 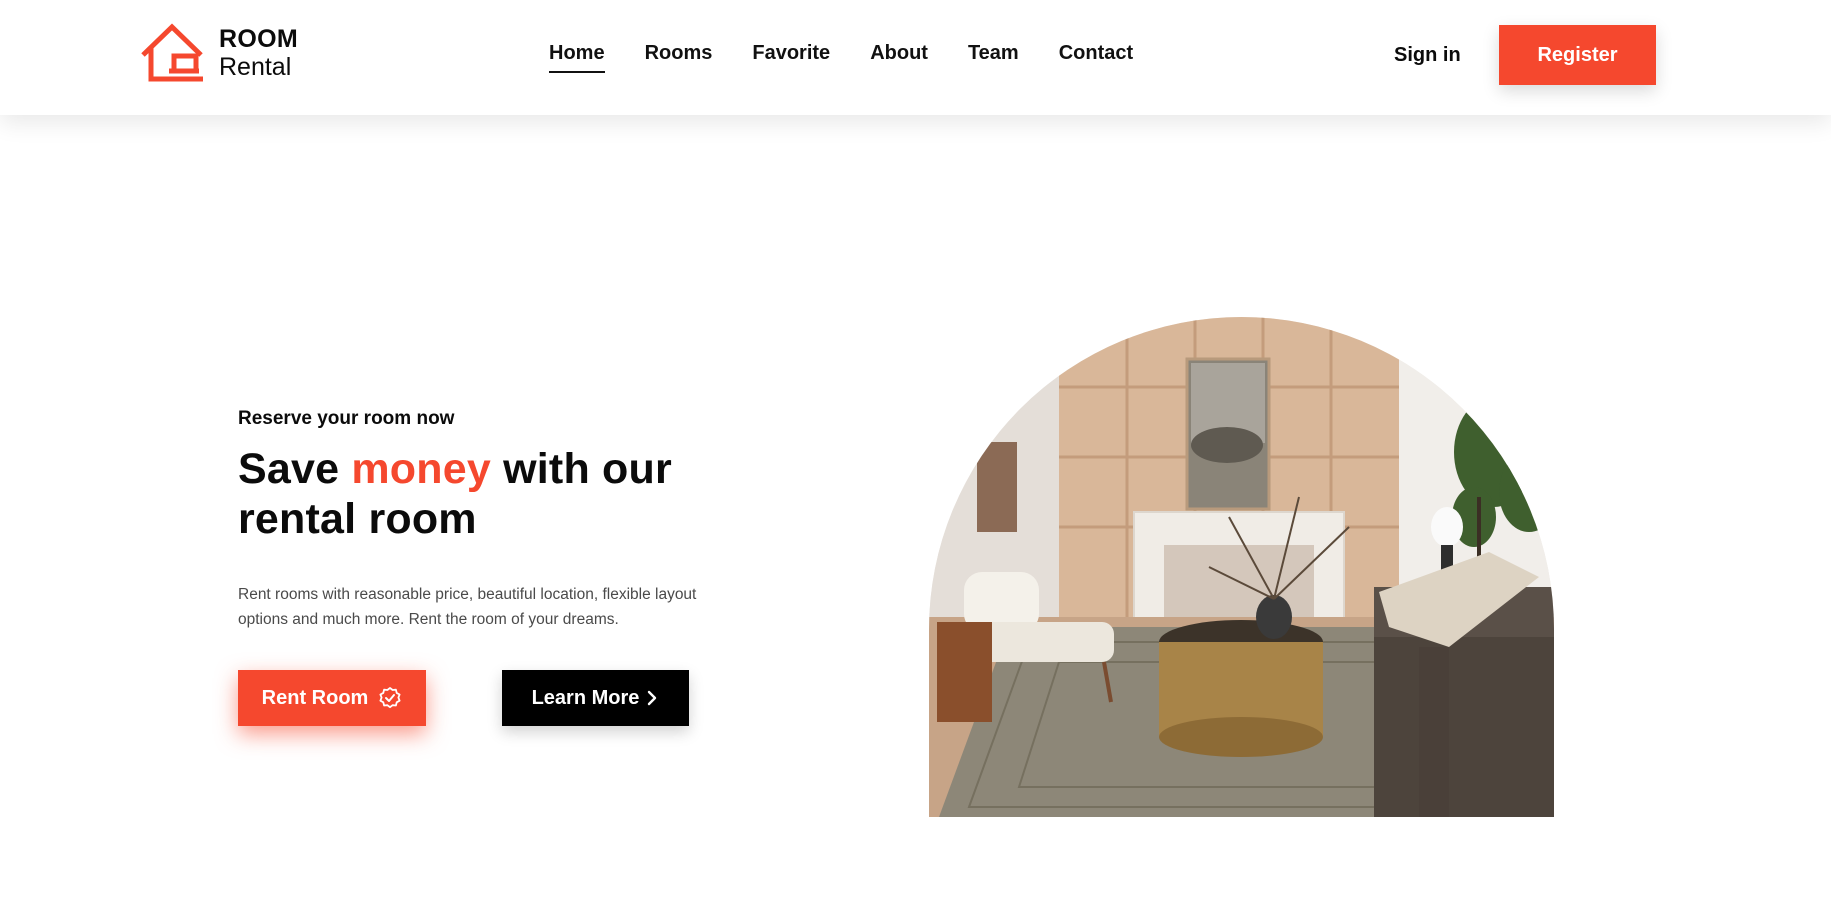 I want to click on badge-check-icon, so click(x=390, y=698).